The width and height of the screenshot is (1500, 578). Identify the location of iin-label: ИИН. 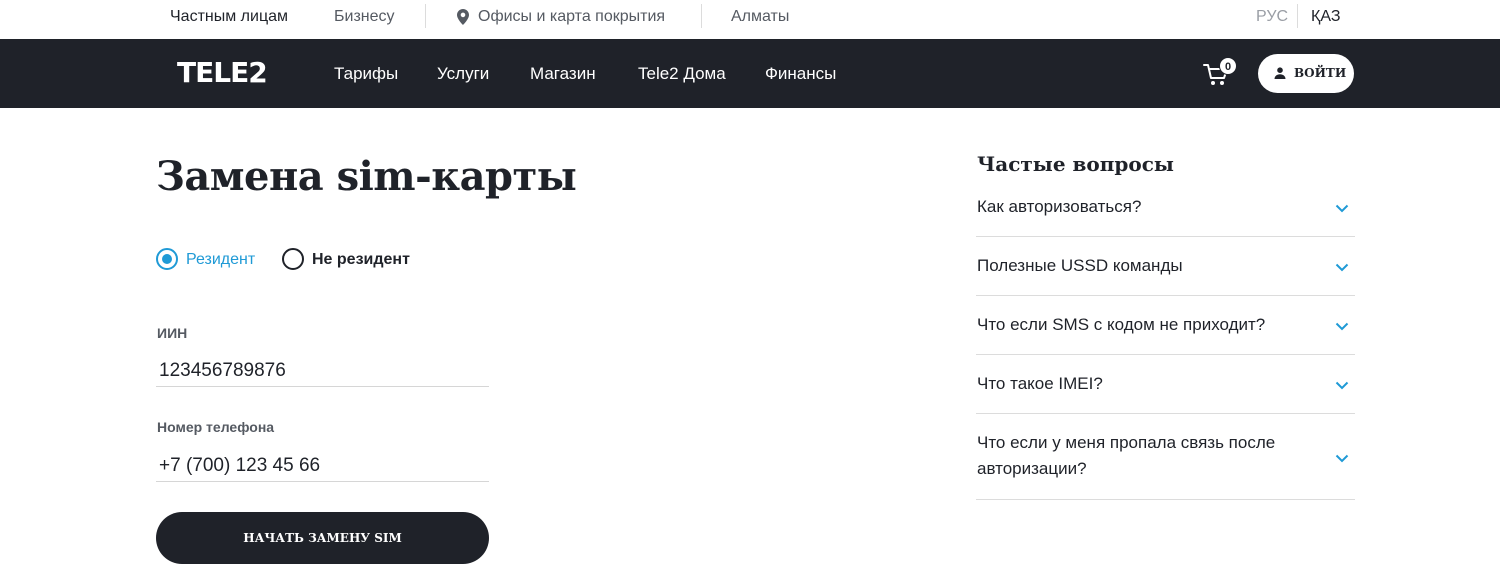
(172, 333).